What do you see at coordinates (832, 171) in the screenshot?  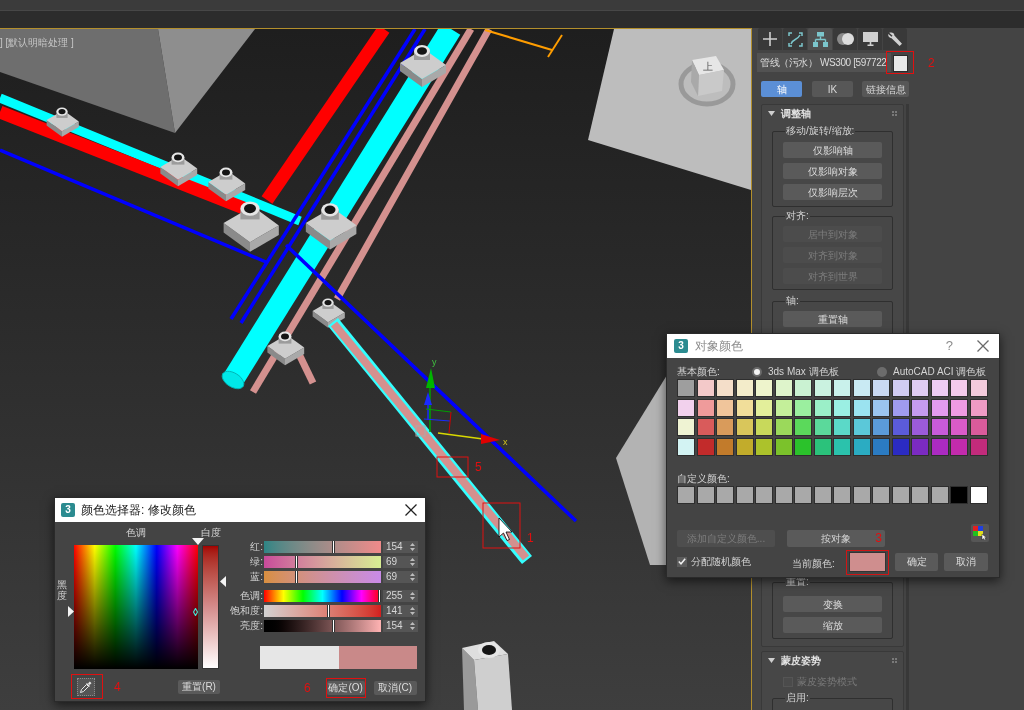 I see `panel-button: 仅影响对象` at bounding box center [832, 171].